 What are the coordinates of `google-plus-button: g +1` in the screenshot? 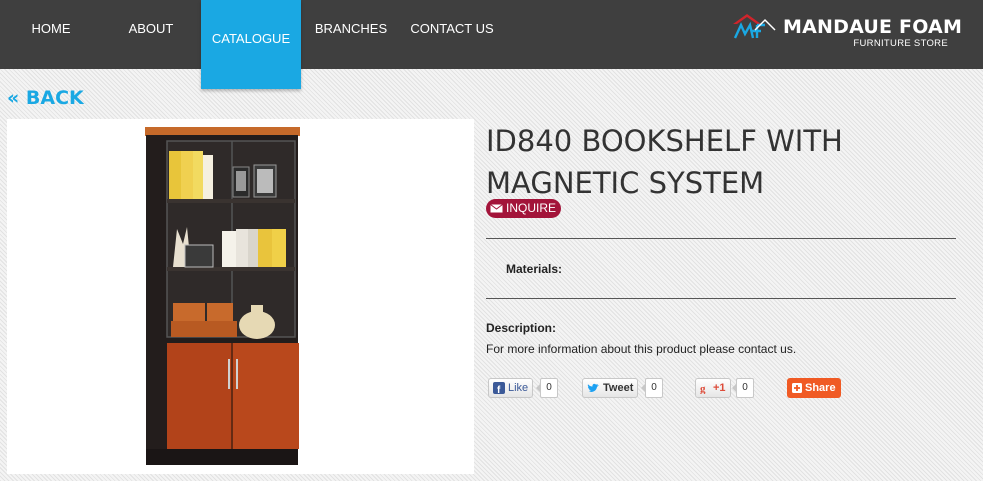 It's located at (713, 388).